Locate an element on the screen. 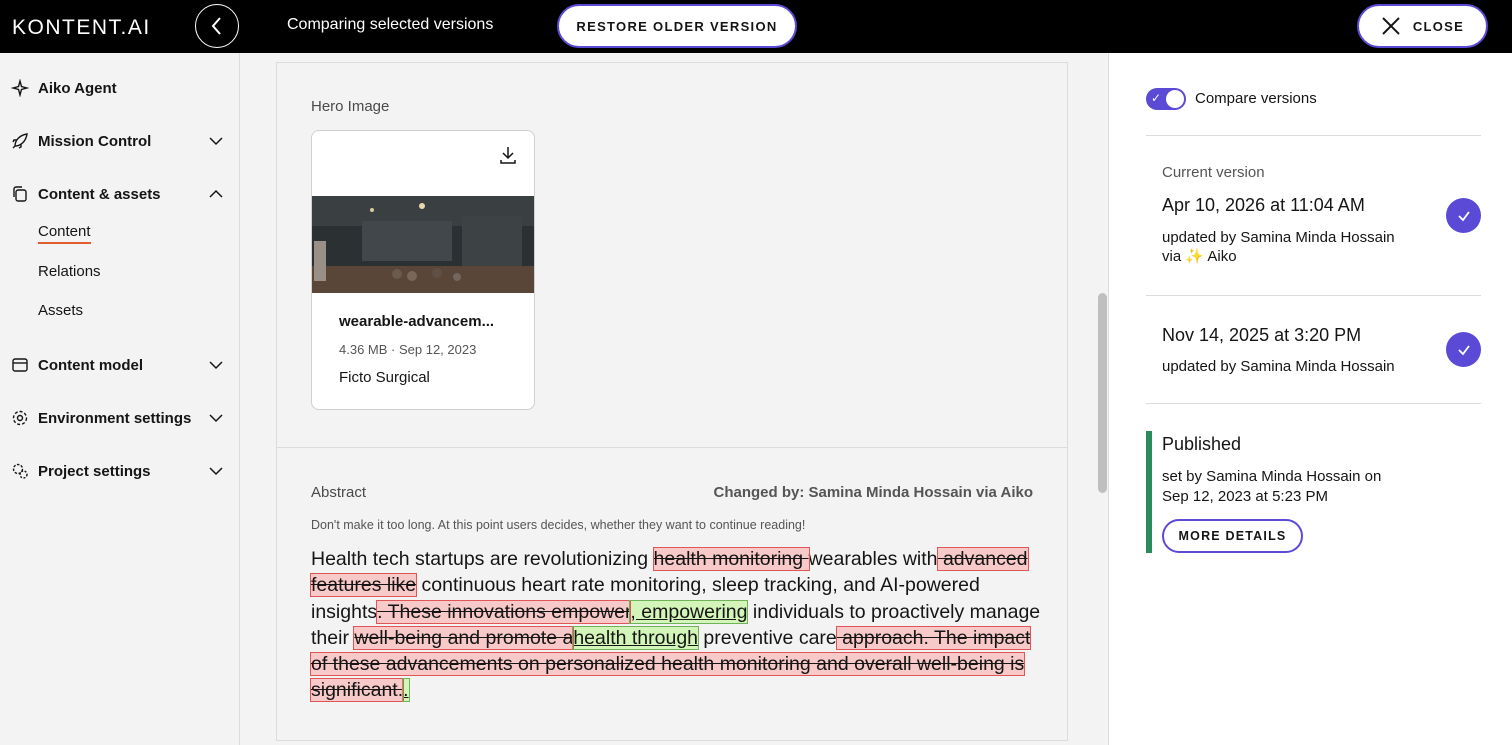 The image size is (1512, 745). page-title: Comparing selected versions is located at coordinates (390, 24).